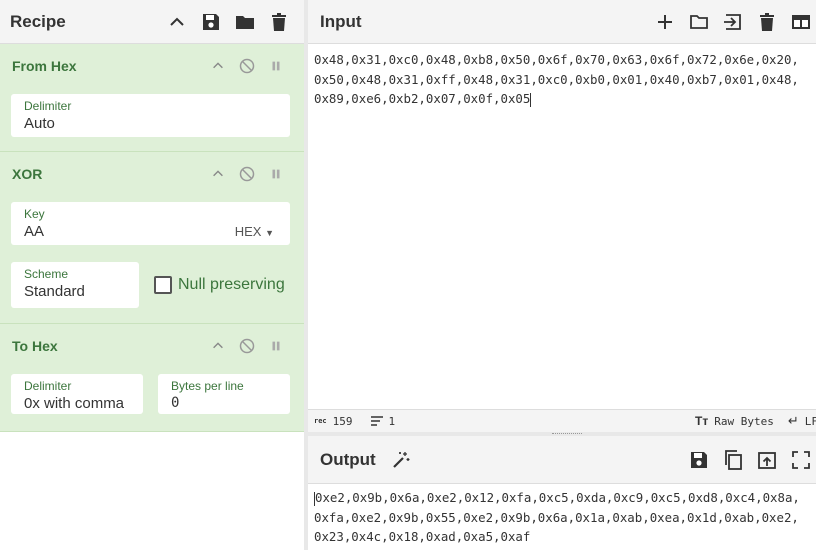 The image size is (816, 550). I want to click on field-value: 0, so click(175, 403).